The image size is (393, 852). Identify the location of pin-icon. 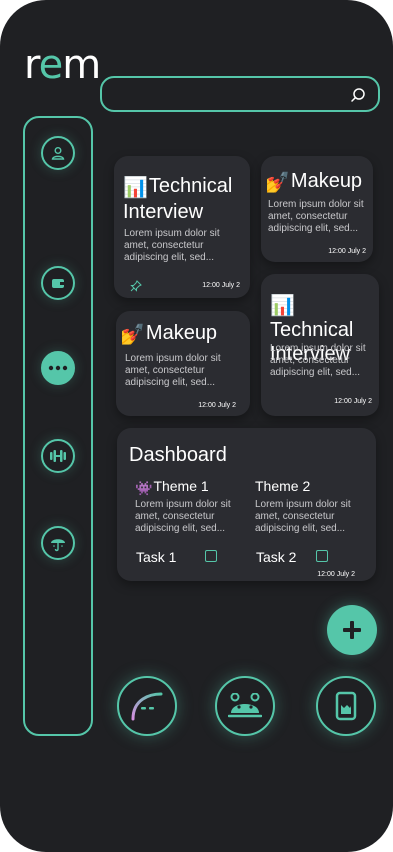
(136, 286).